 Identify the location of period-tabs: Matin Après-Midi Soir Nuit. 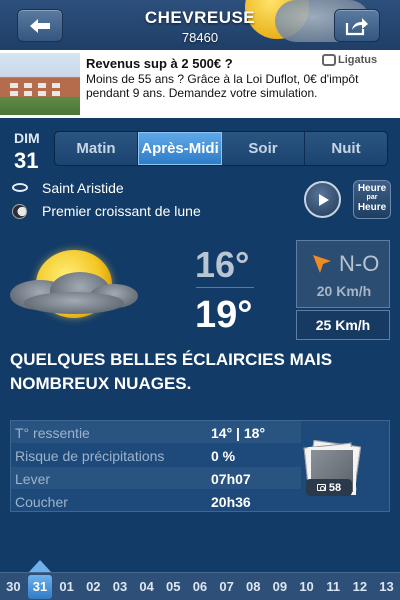
(221, 148).